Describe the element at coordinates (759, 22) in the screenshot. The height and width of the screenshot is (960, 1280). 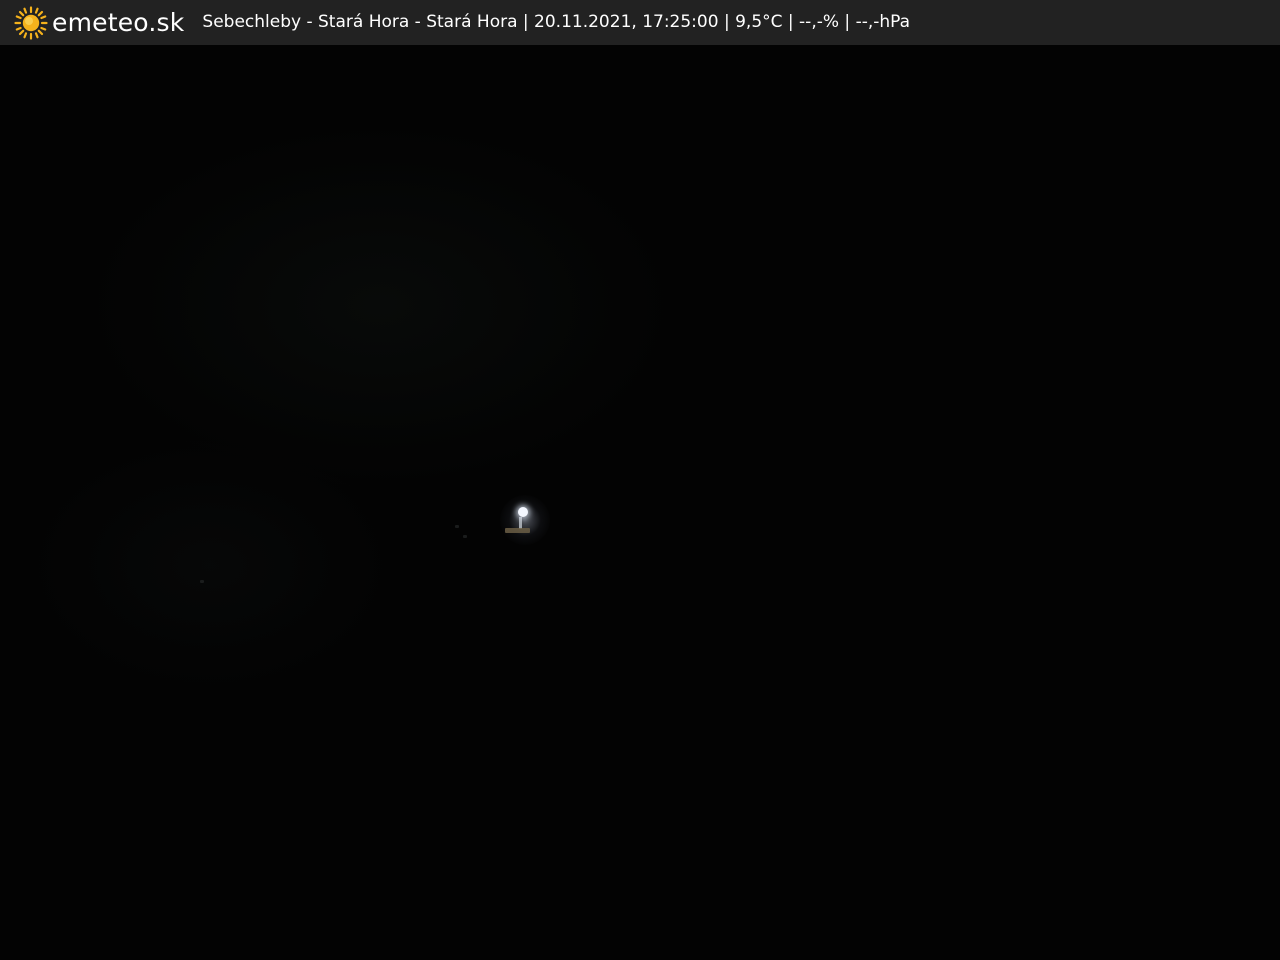
I see `temperature-value: 9,5°C` at that location.